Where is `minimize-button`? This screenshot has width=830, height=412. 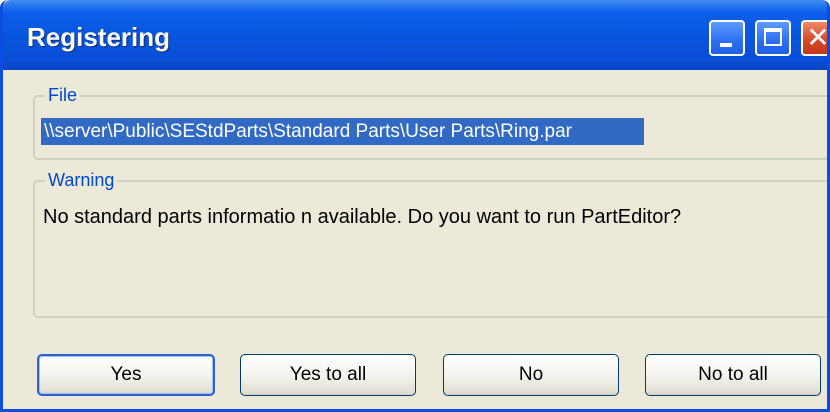
minimize-button is located at coordinates (727, 38).